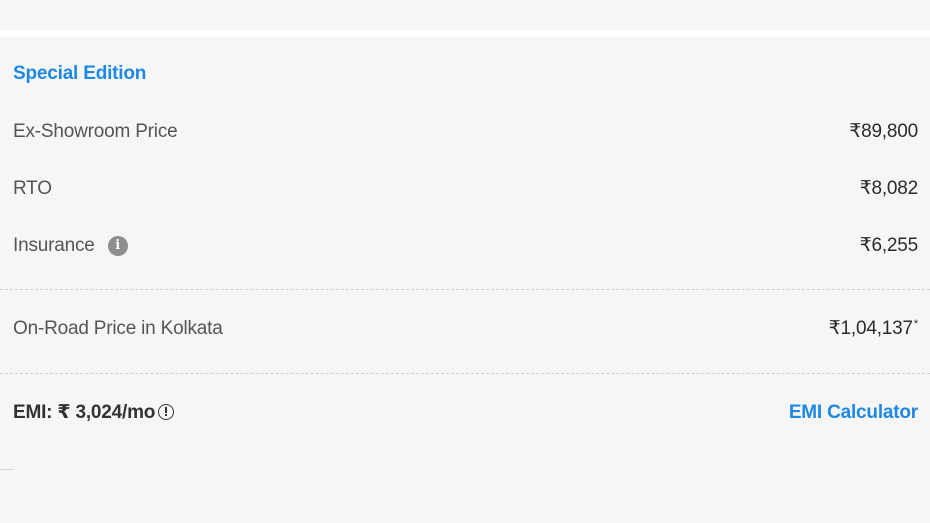 The image size is (930, 523). Describe the element at coordinates (889, 188) in the screenshot. I see `rto-value: ₹8,082` at that location.